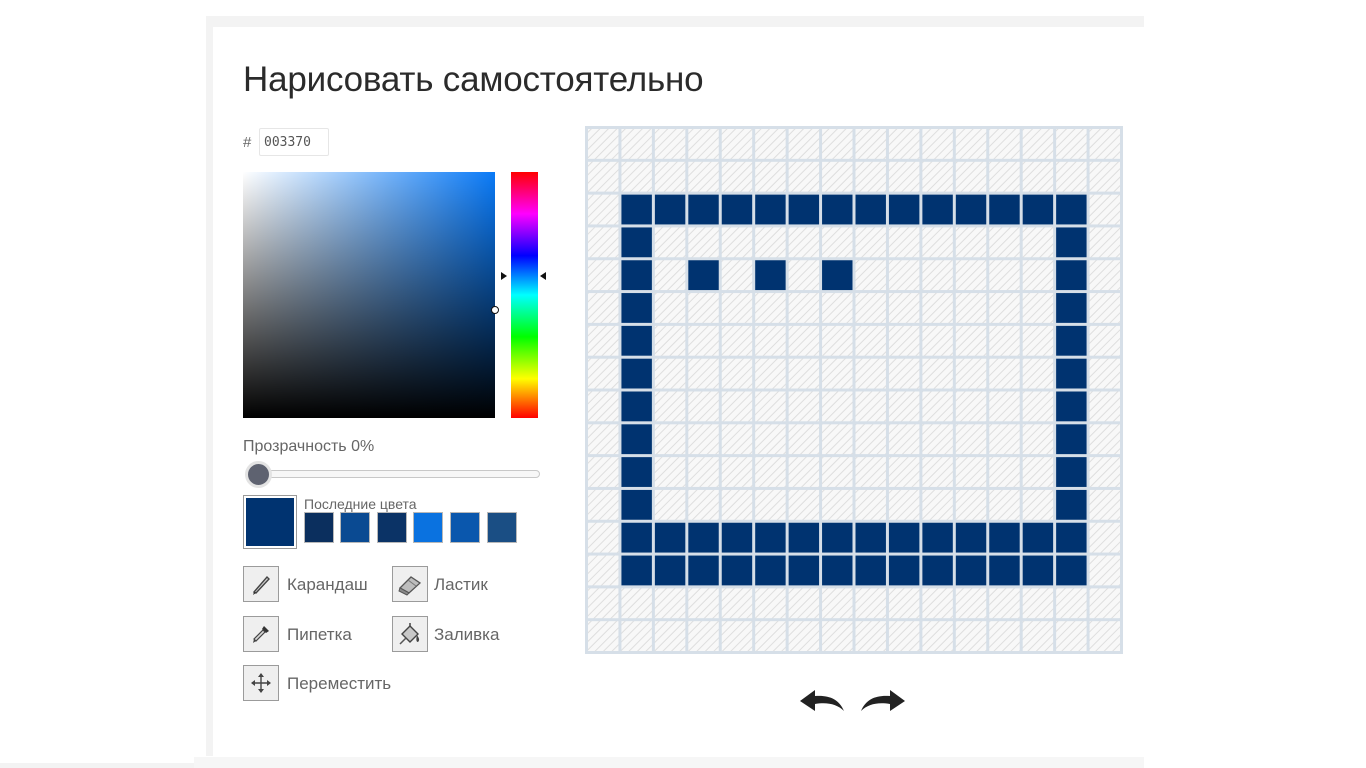 Image resolution: width=1366 pixels, height=768 pixels. I want to click on hue-slider-handle-right-icon, so click(543, 276).